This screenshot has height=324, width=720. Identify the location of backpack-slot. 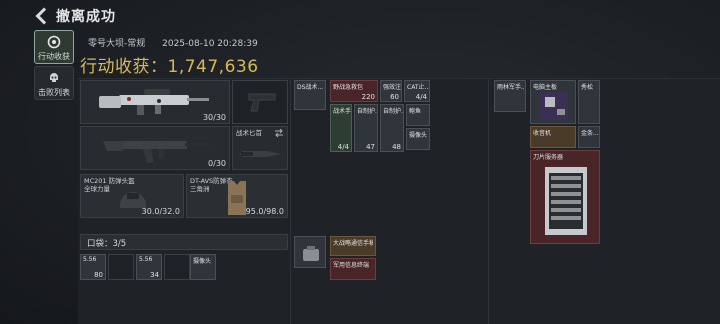
(310, 252).